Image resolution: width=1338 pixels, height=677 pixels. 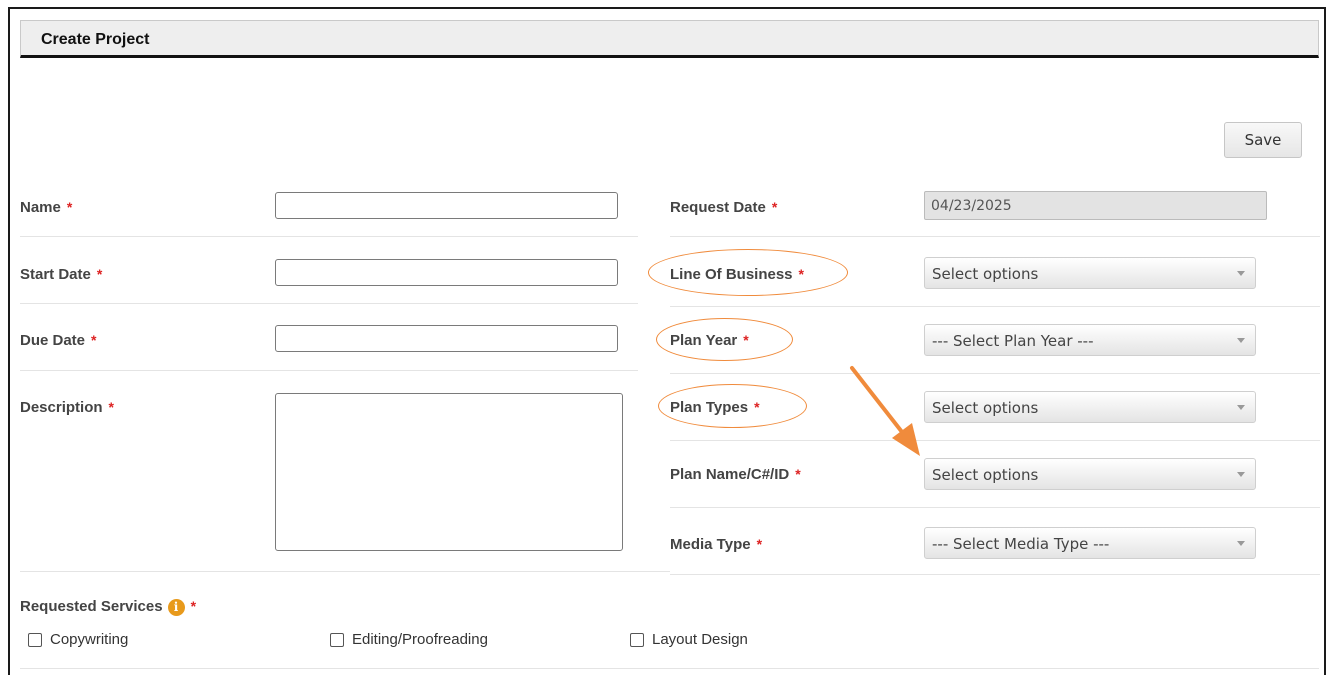 What do you see at coordinates (718, 207) in the screenshot?
I see `request-date-label-text: Request Date` at bounding box center [718, 207].